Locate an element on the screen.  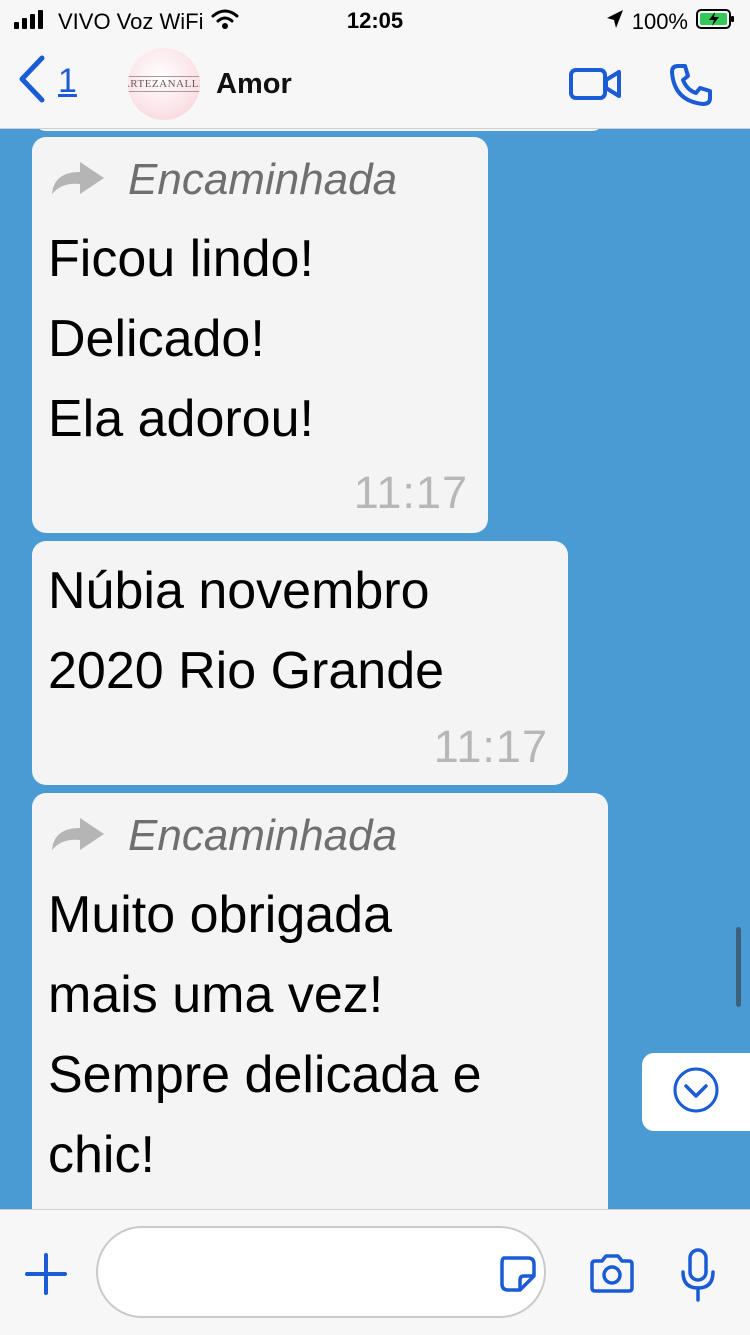
location-icon is located at coordinates (615, 22).